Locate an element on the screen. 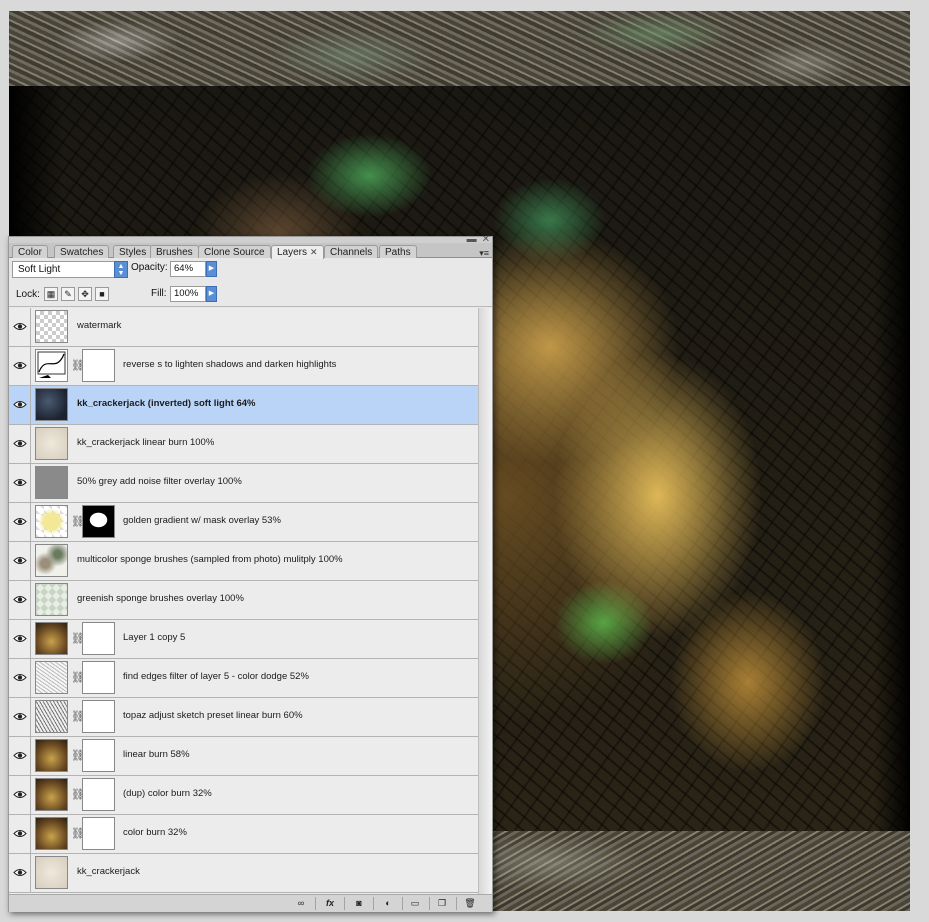 This screenshot has width=929, height=922. tab-channels: Channels is located at coordinates (351, 251).